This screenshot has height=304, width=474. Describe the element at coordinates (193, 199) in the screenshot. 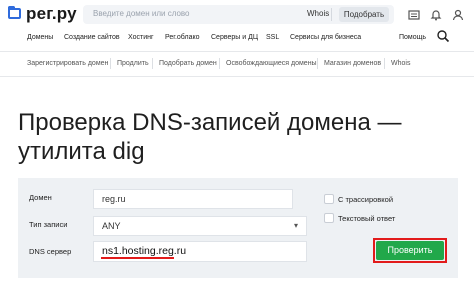

I see `domain-field: reg.ru` at that location.